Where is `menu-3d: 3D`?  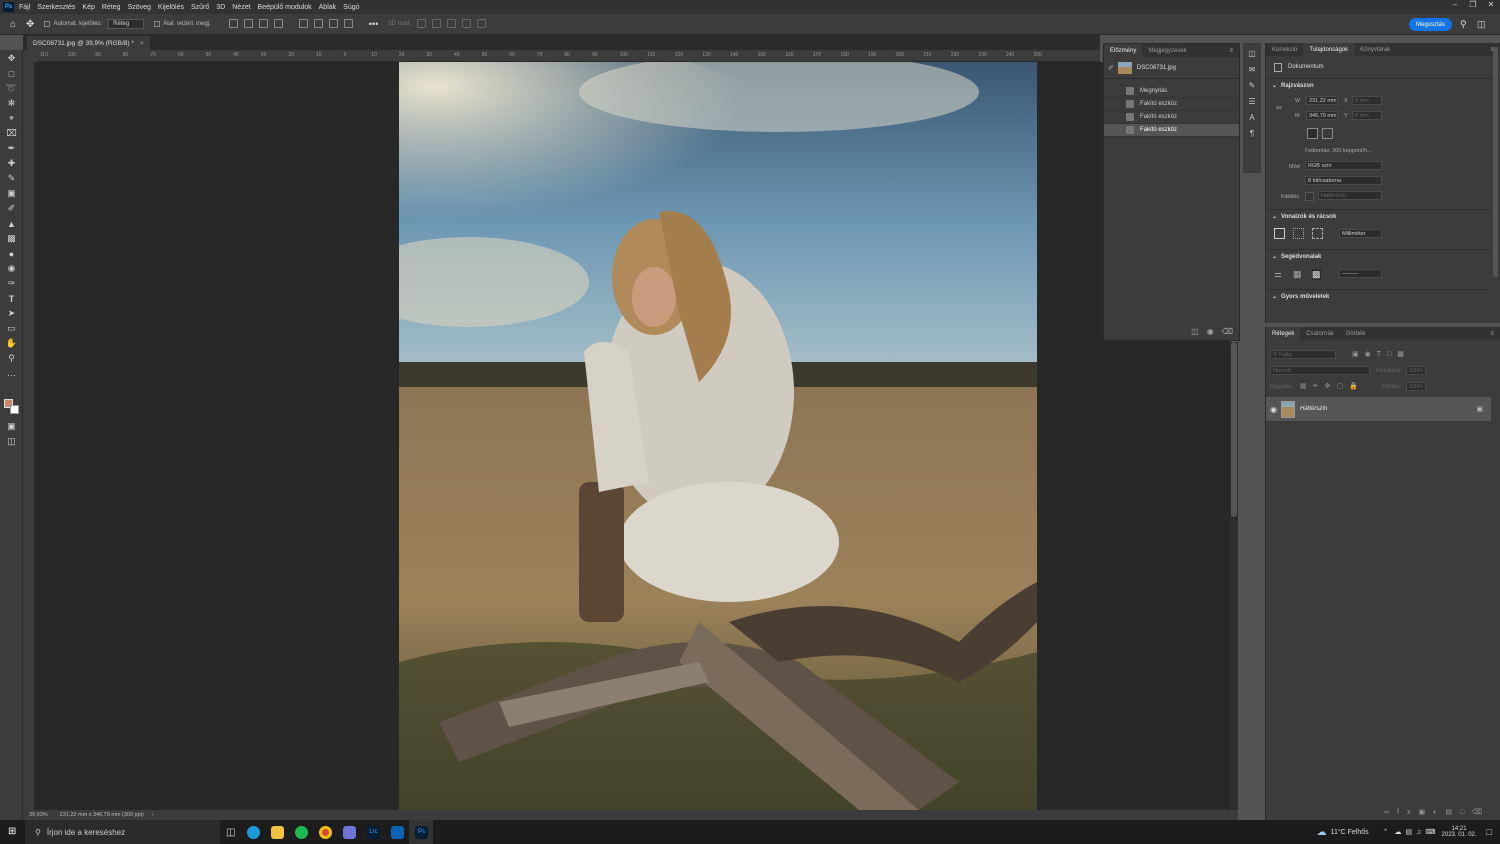 menu-3d: 3D is located at coordinates (220, 7).